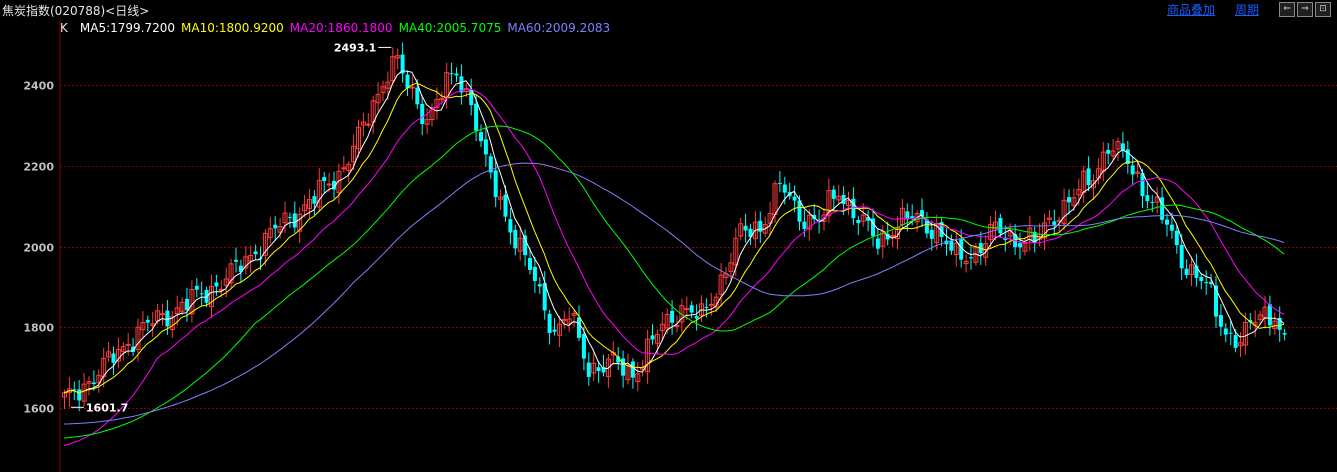 This screenshot has width=1337, height=472. Describe the element at coordinates (38, 167) in the screenshot. I see `y-tick-label: 2200` at that location.